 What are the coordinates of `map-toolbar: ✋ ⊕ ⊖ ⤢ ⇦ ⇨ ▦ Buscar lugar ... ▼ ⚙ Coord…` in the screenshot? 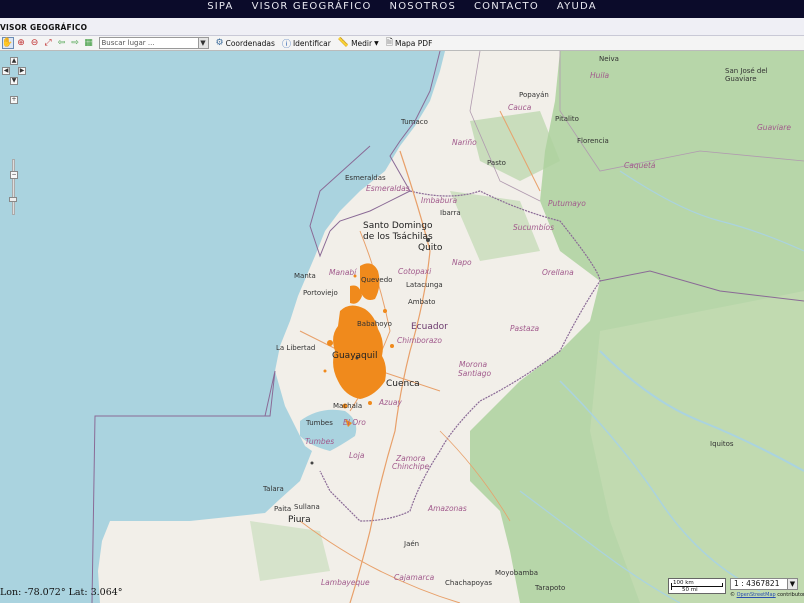 It's located at (402, 43).